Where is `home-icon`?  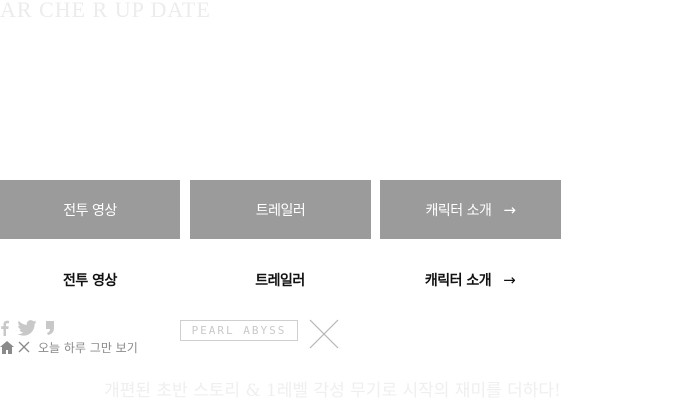
home-icon is located at coordinates (7, 347).